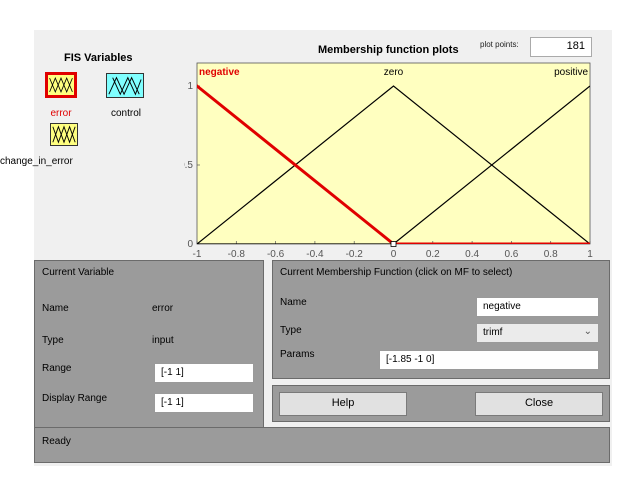 This screenshot has width=642, height=483. Describe the element at coordinates (587, 331) in the screenshot. I see `chevron-down-icon: ⌄` at that location.